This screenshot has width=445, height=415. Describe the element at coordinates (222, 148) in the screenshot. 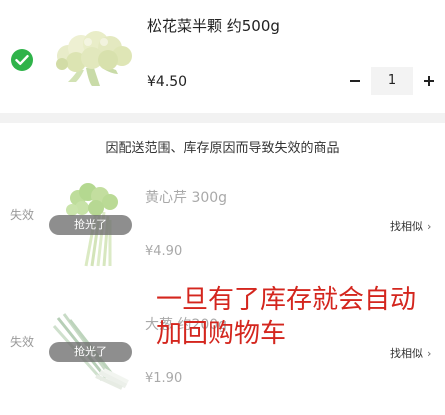

I see `invalid-section-header: 因配送范围、库存原因而导致失效的商品` at that location.